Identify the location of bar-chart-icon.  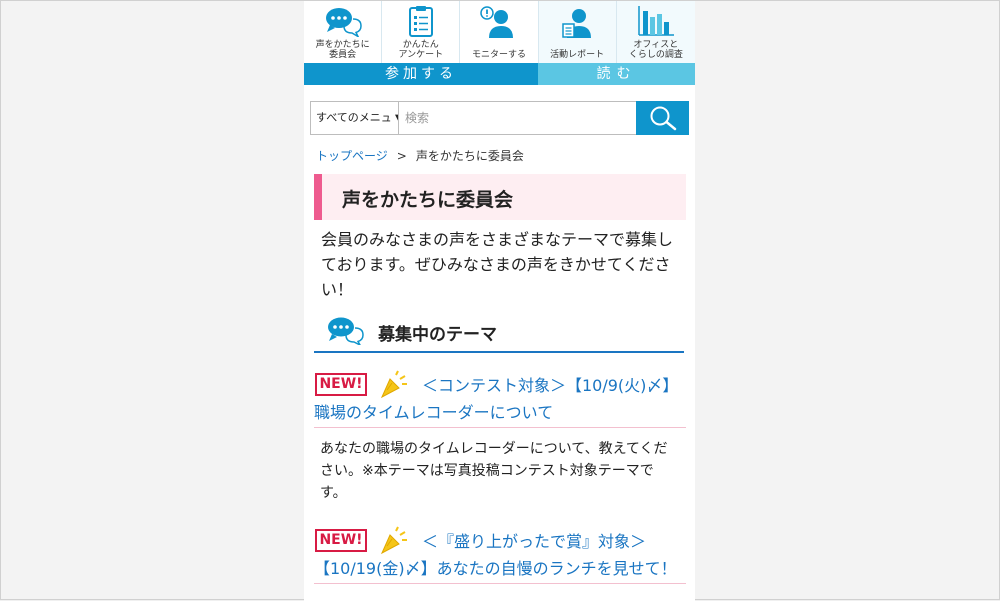
(656, 23).